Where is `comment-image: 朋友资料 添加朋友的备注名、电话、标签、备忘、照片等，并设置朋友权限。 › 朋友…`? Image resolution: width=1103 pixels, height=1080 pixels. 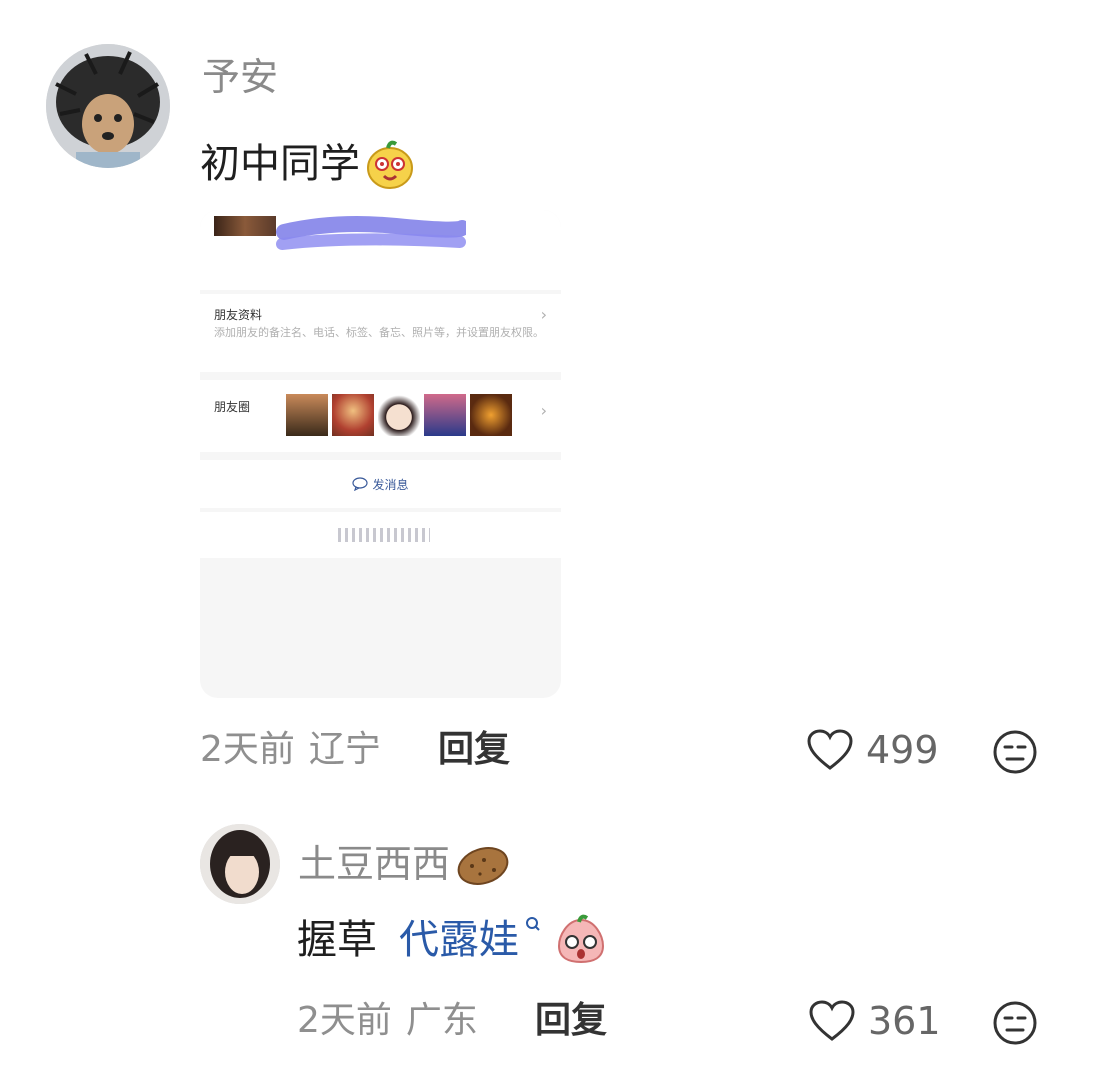 comment-image: 朋友资料 添加朋友的备注名、电话、标签、备忘、照片等，并设置朋友权限。 › 朋友… is located at coordinates (380, 454).